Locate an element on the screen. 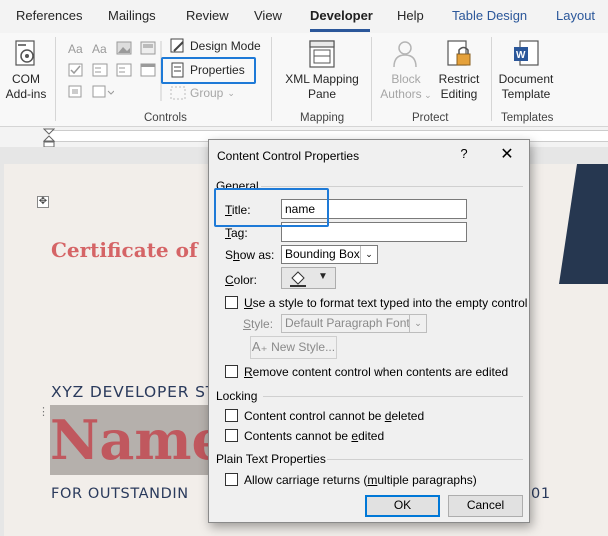 This screenshot has width=608, height=536. certificate-title: Certificate of is located at coordinates (124, 250).